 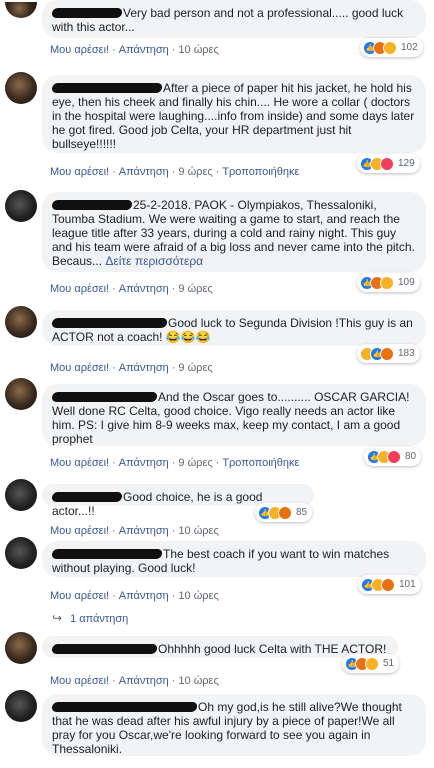 What do you see at coordinates (302, 512) in the screenshot?
I see `reaction-count: 85` at bounding box center [302, 512].